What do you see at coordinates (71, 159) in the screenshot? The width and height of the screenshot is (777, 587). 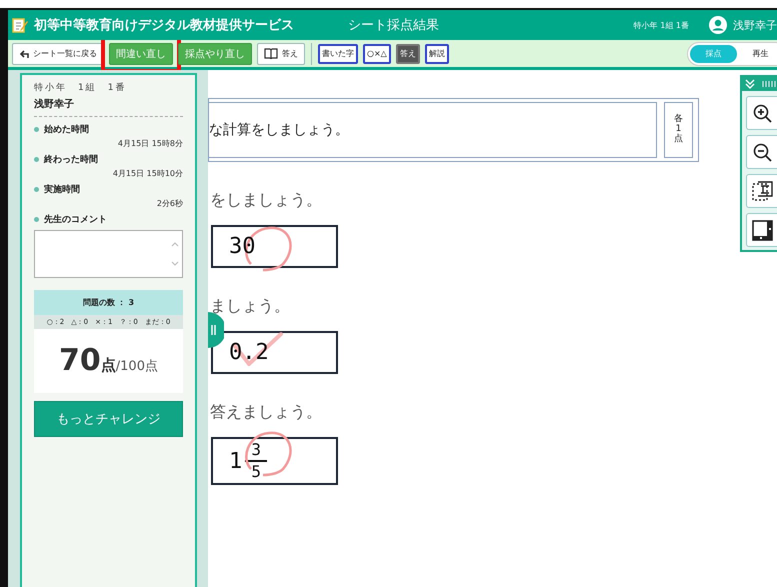 I see `info-label: 終わった時間` at bounding box center [71, 159].